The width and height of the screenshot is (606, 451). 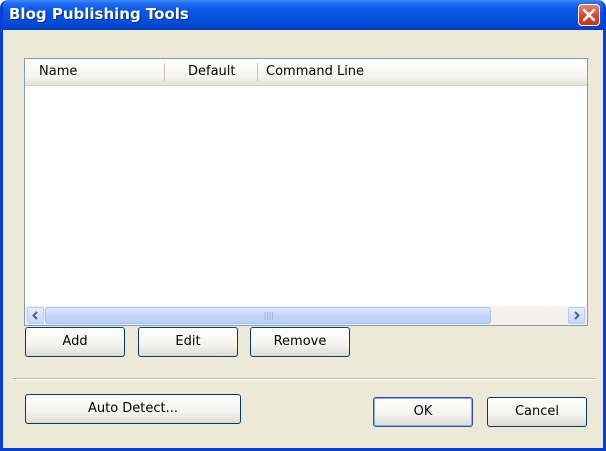 I want to click on horizontal-scrollbar, so click(x=306, y=315).